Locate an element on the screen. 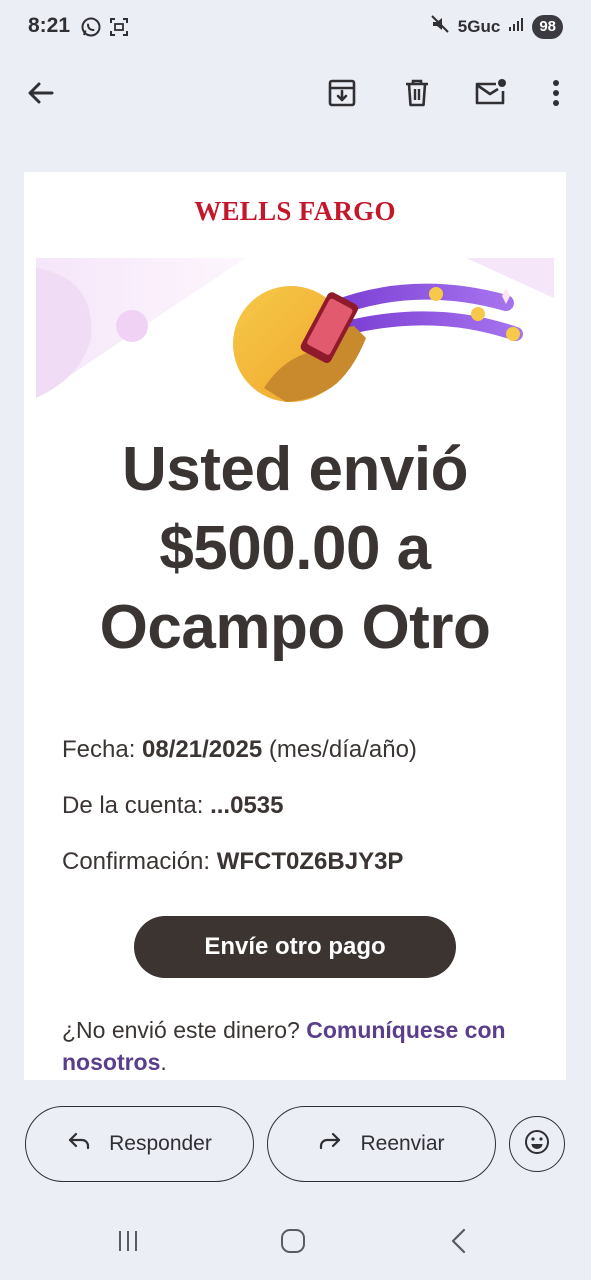 The width and height of the screenshot is (591, 1280). mark-unread-icon is located at coordinates (491, 95).